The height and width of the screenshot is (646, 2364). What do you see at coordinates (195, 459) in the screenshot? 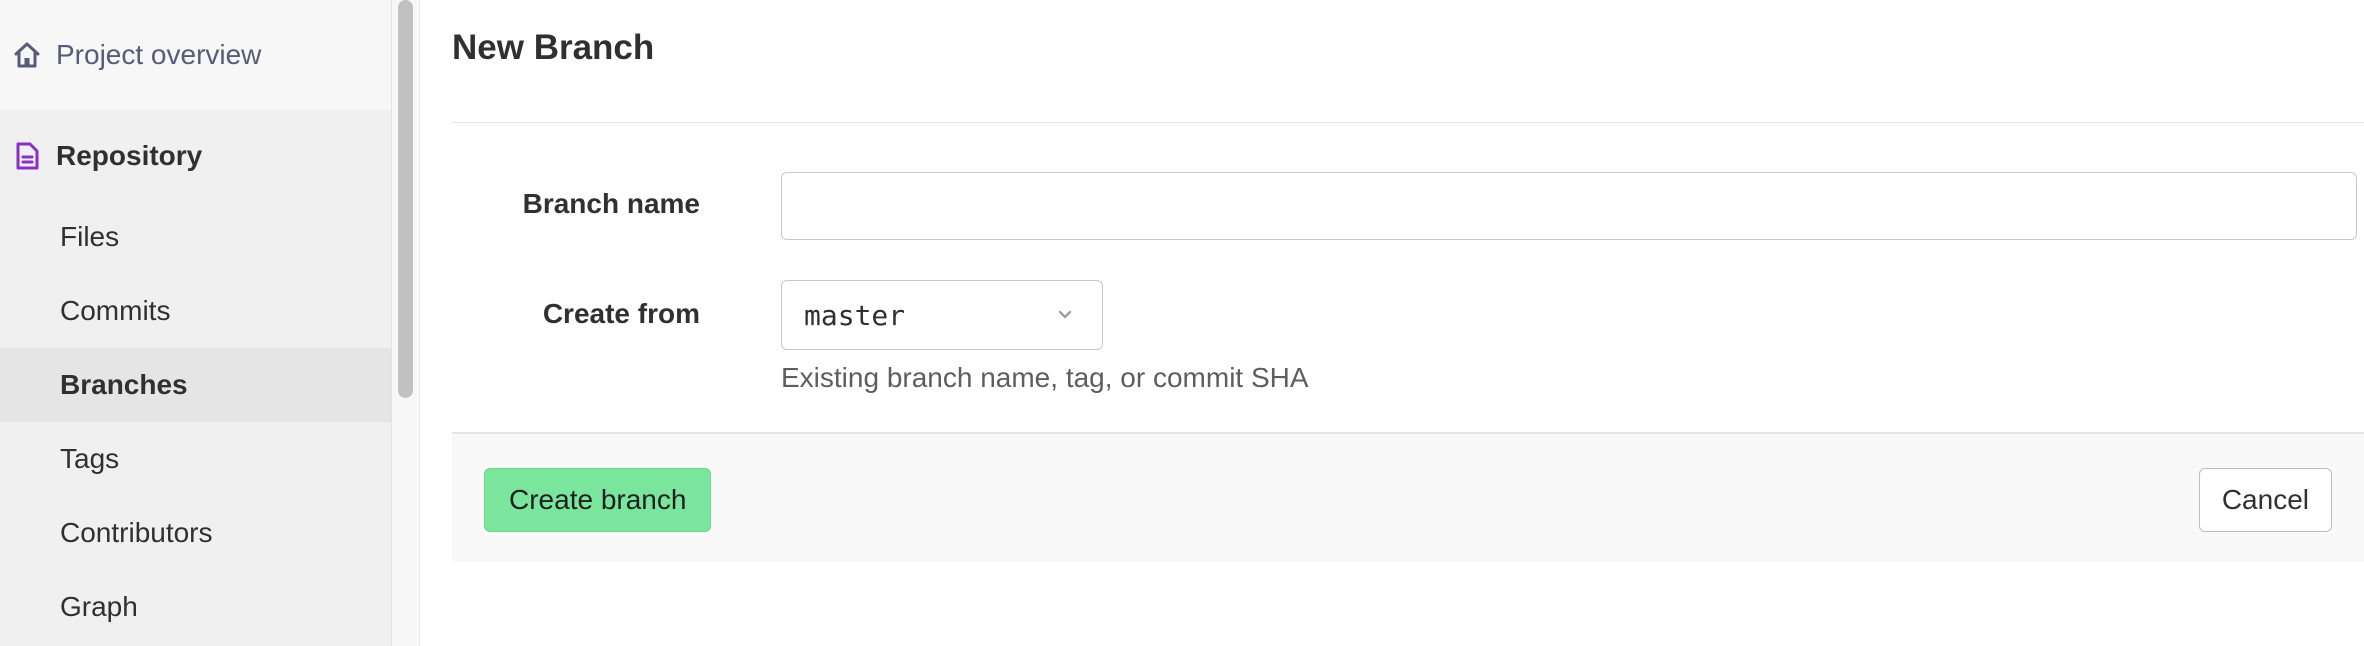
I see `sidebar-item-tags: Tags` at bounding box center [195, 459].